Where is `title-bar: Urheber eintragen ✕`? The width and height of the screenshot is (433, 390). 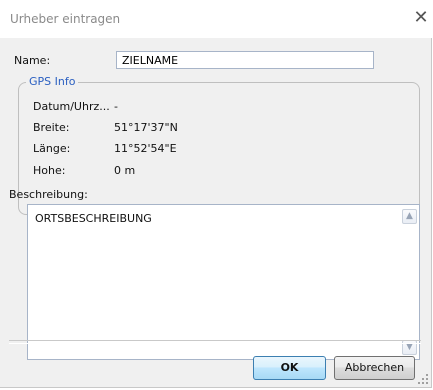 title-bar: Urheber eintragen ✕ is located at coordinates (216, 19).